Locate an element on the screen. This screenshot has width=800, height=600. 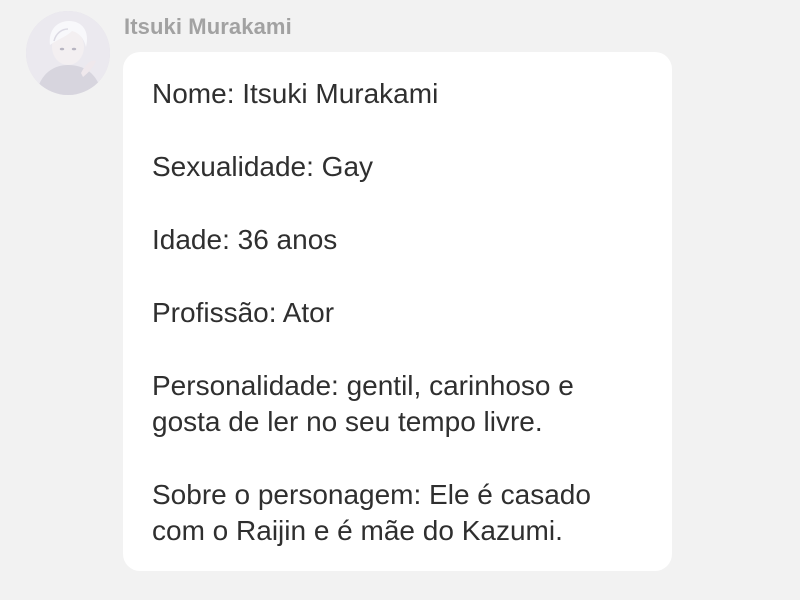
message-line-profession: Profissão: Ator is located at coordinates (243, 312).